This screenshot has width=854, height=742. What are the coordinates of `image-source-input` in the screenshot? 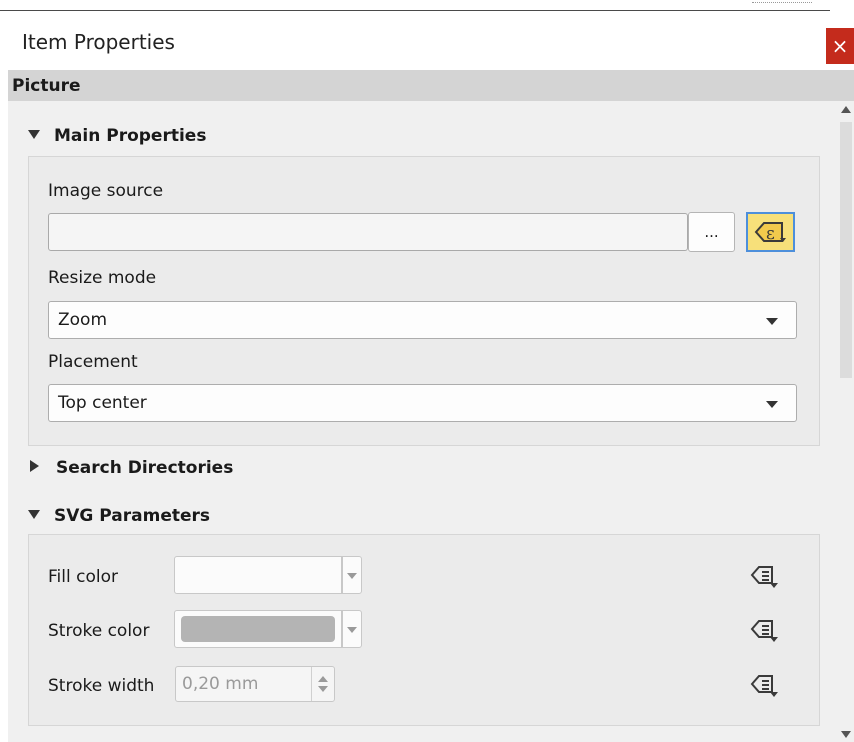 It's located at (368, 232).